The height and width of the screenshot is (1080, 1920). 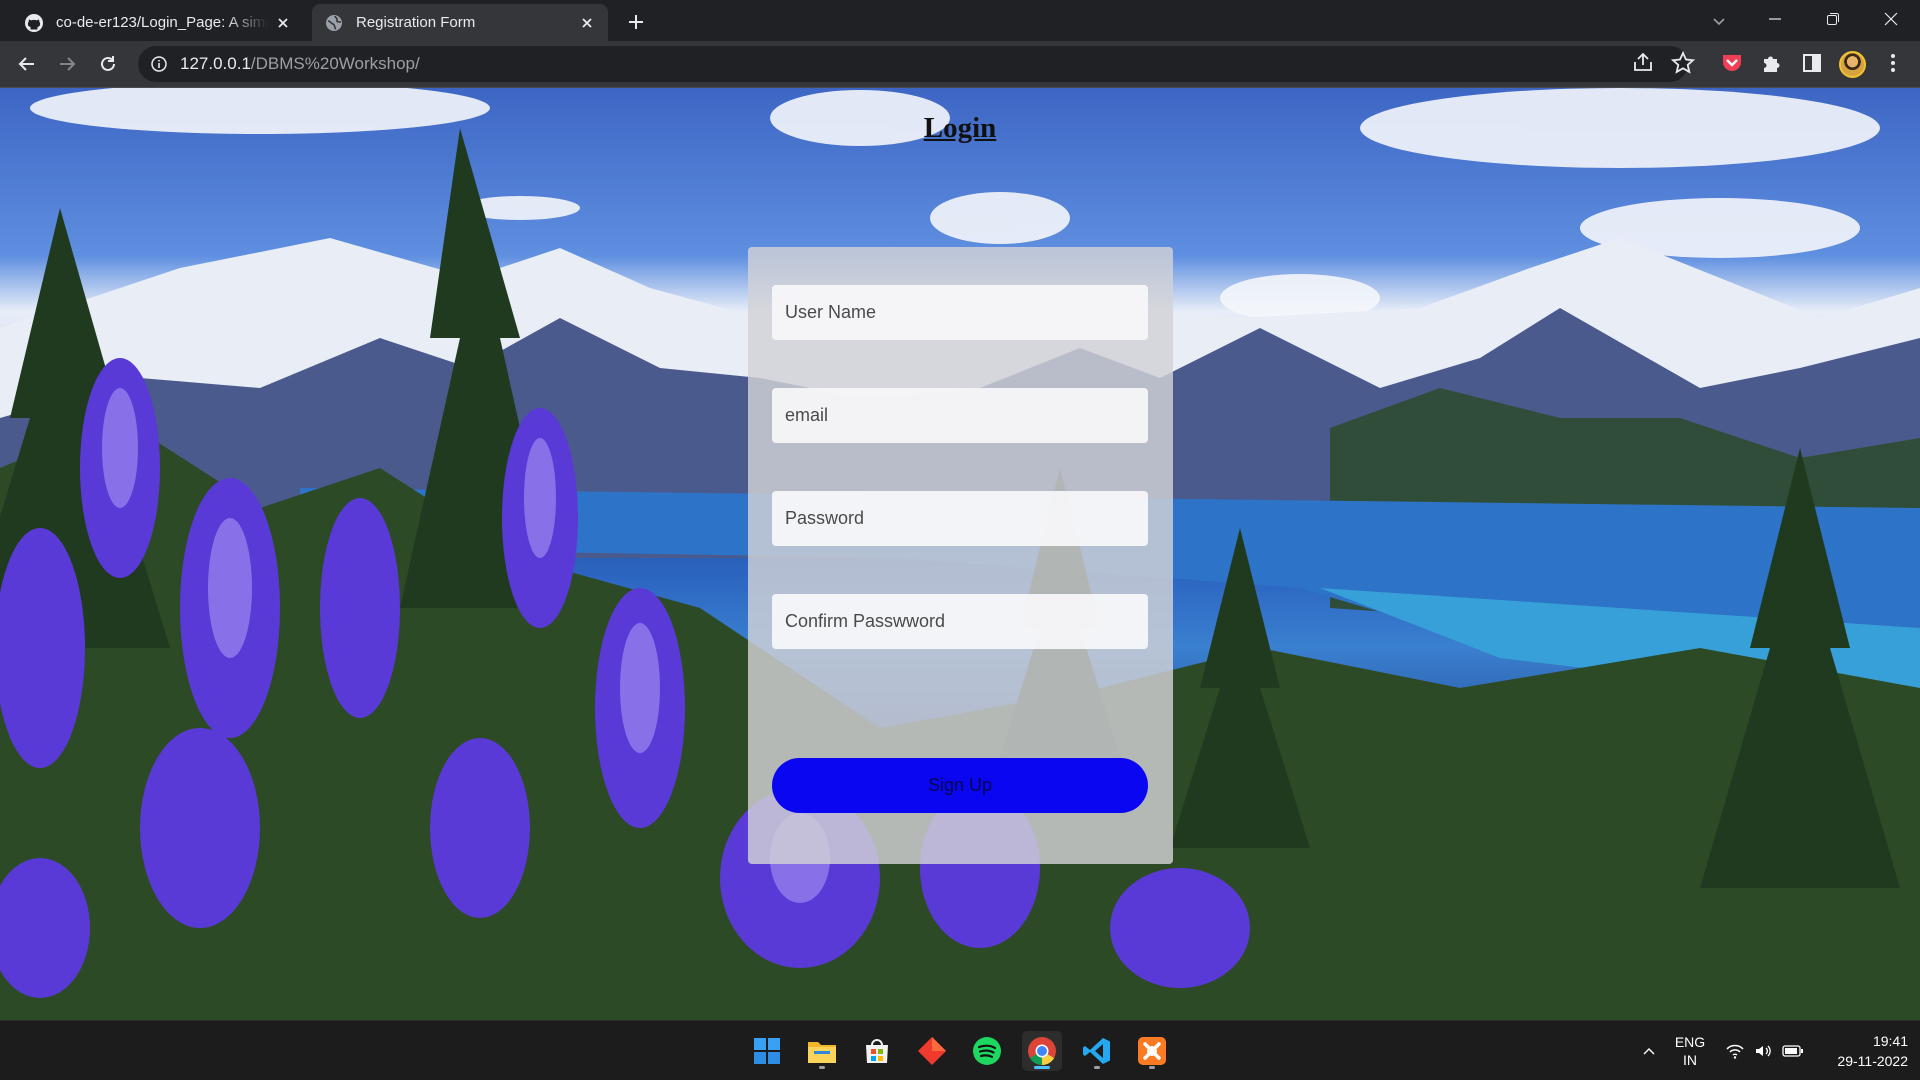 What do you see at coordinates (1732, 63) in the screenshot?
I see `pocket-extension-icon` at bounding box center [1732, 63].